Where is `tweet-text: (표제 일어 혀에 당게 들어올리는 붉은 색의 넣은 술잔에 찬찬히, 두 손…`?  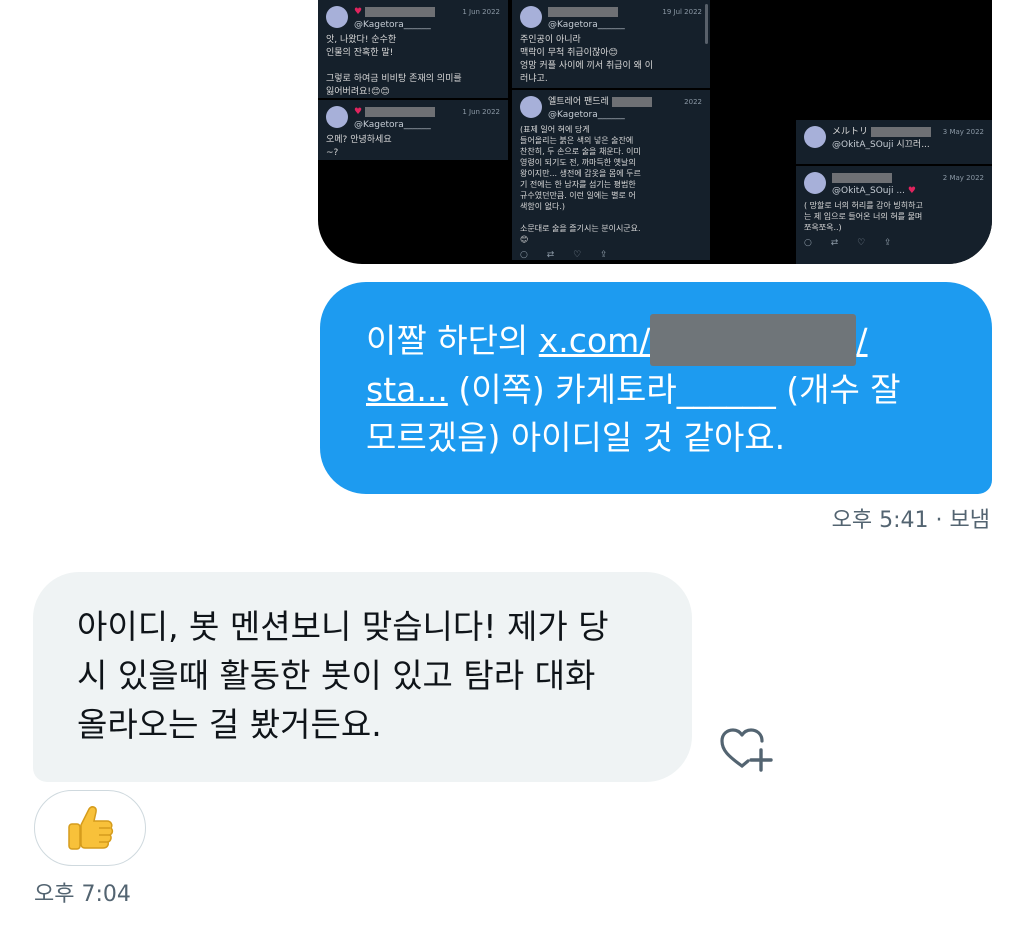
tweet-text: (표제 일어 혀에 당게 들어올리는 붉은 색의 넣은 술잔에 찬찬히, 두 손… is located at coordinates (580, 184).